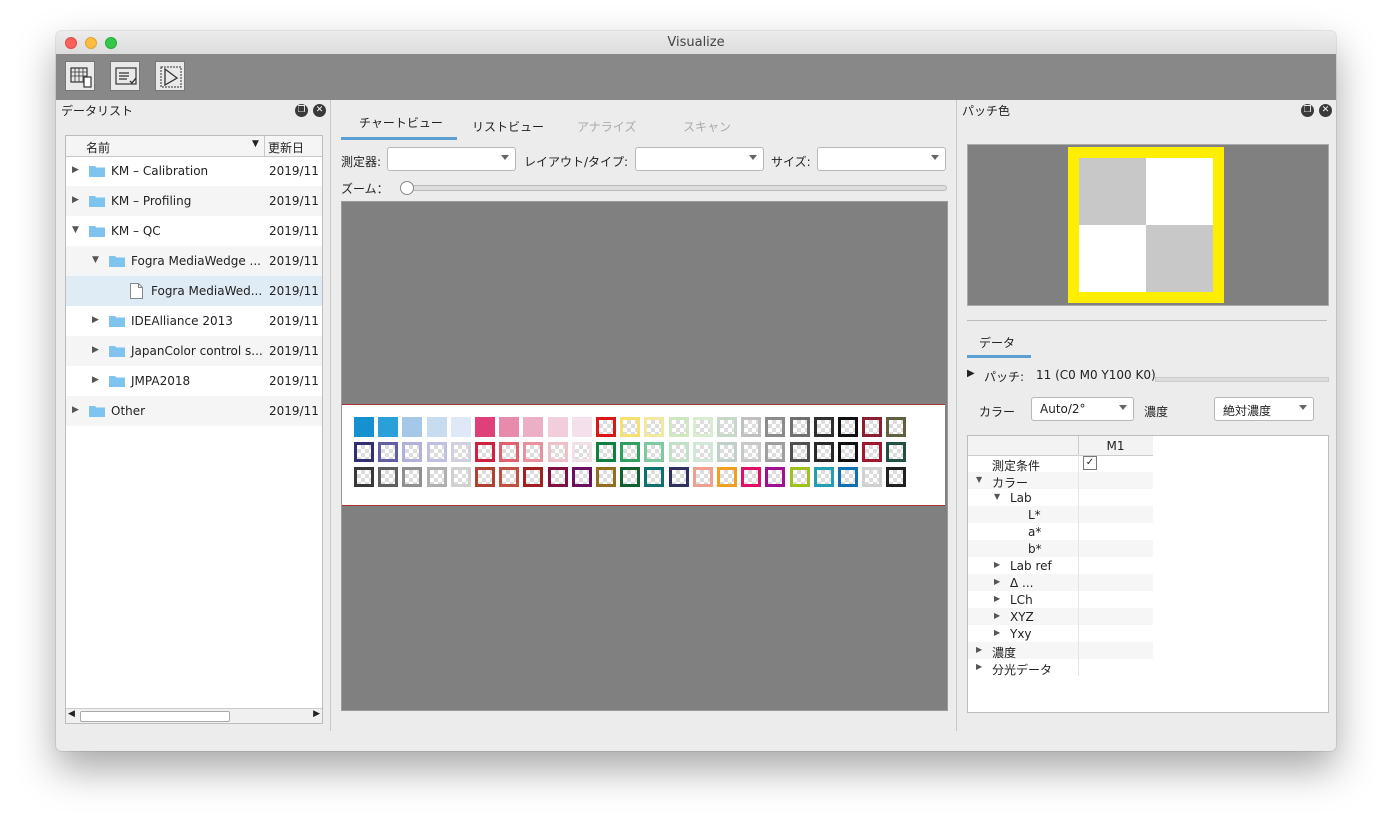 The height and width of the screenshot is (832, 1392). Describe the element at coordinates (194, 171) in the screenshot. I see `list-item: ▶ KM – Calibration 2019/11` at that location.